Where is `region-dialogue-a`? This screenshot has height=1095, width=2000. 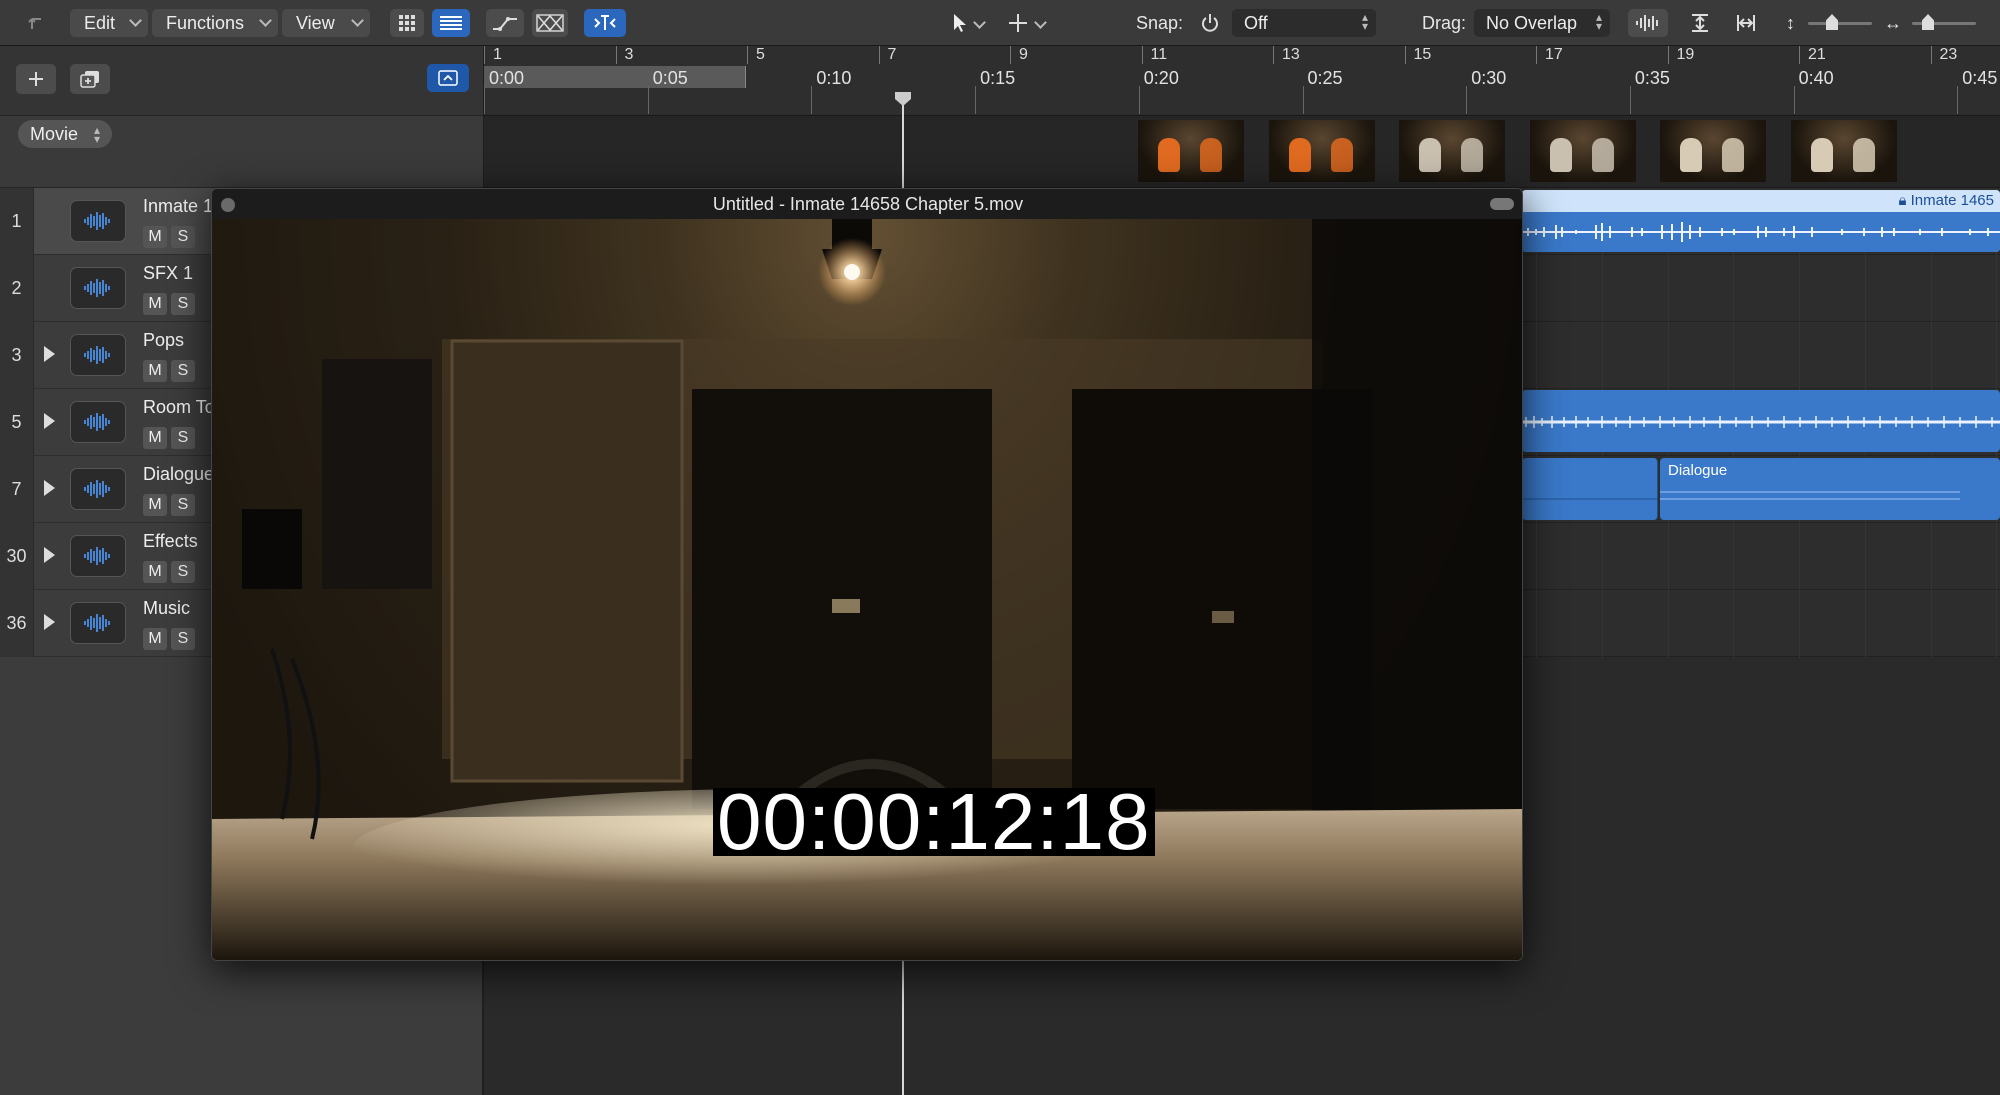
region-dialogue-a is located at coordinates (1590, 489).